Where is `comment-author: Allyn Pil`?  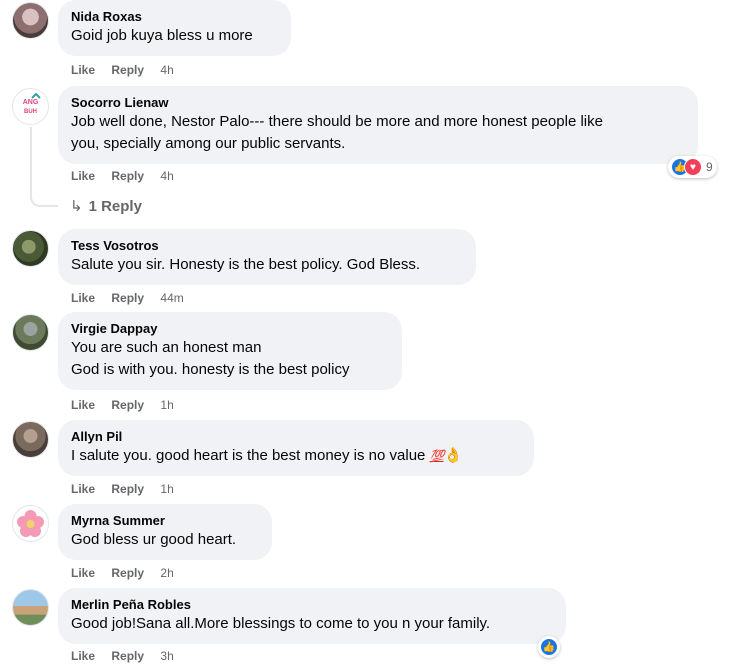 comment-author: Allyn Pil is located at coordinates (296, 436).